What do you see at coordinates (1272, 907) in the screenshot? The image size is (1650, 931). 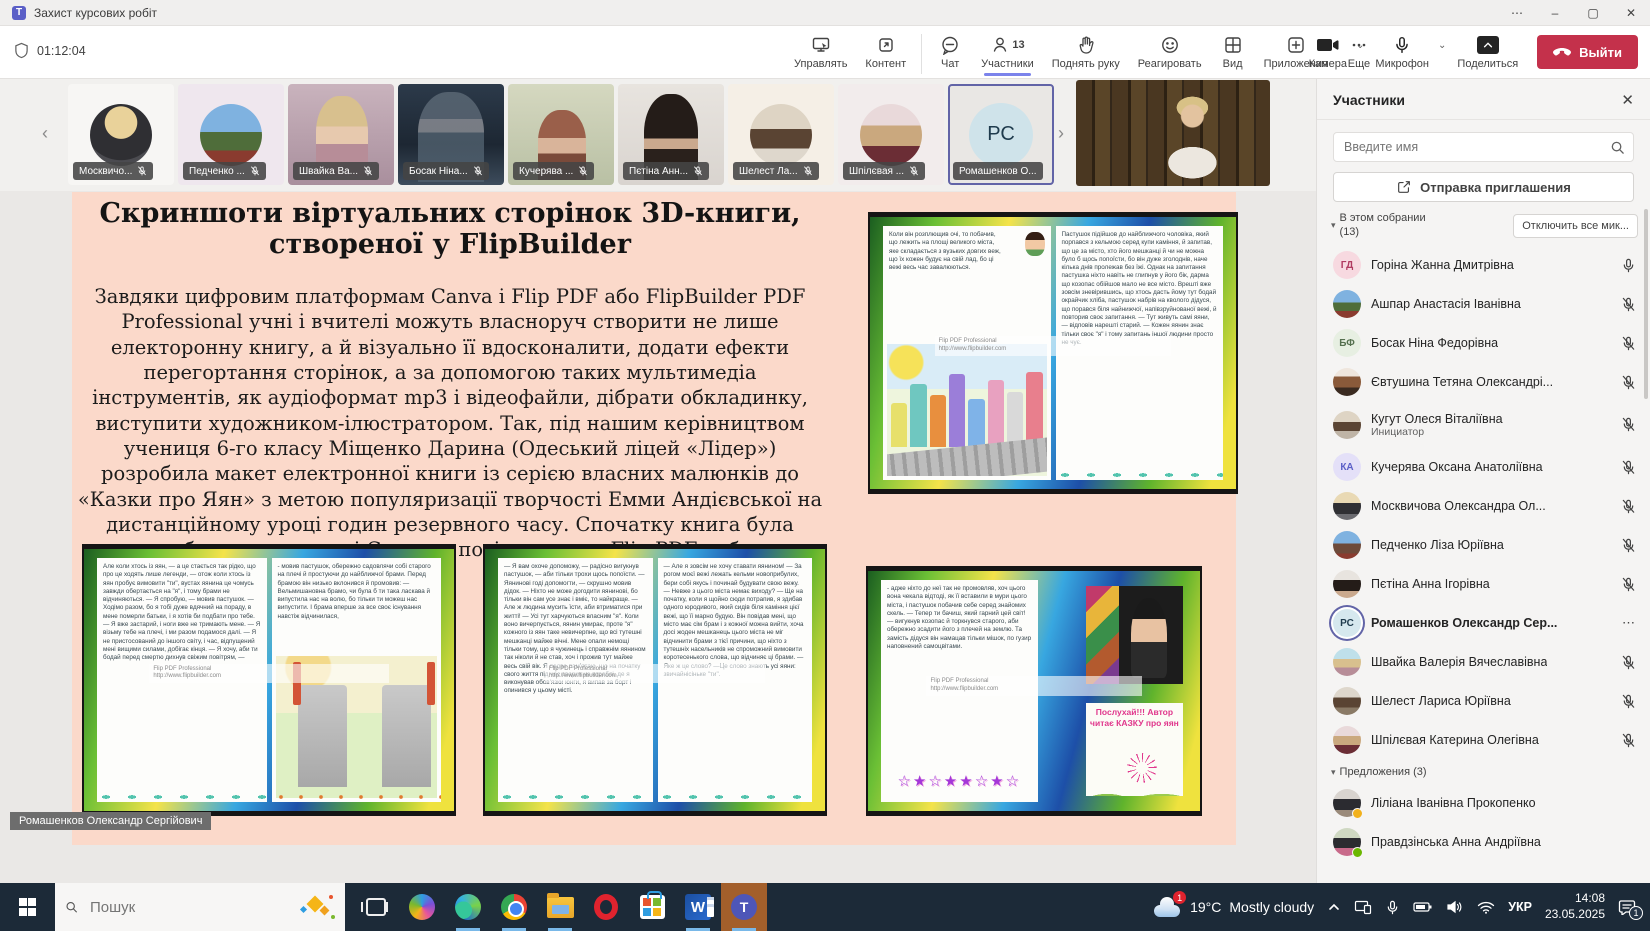 I see `weather-desc: Mostly cloudy` at bounding box center [1272, 907].